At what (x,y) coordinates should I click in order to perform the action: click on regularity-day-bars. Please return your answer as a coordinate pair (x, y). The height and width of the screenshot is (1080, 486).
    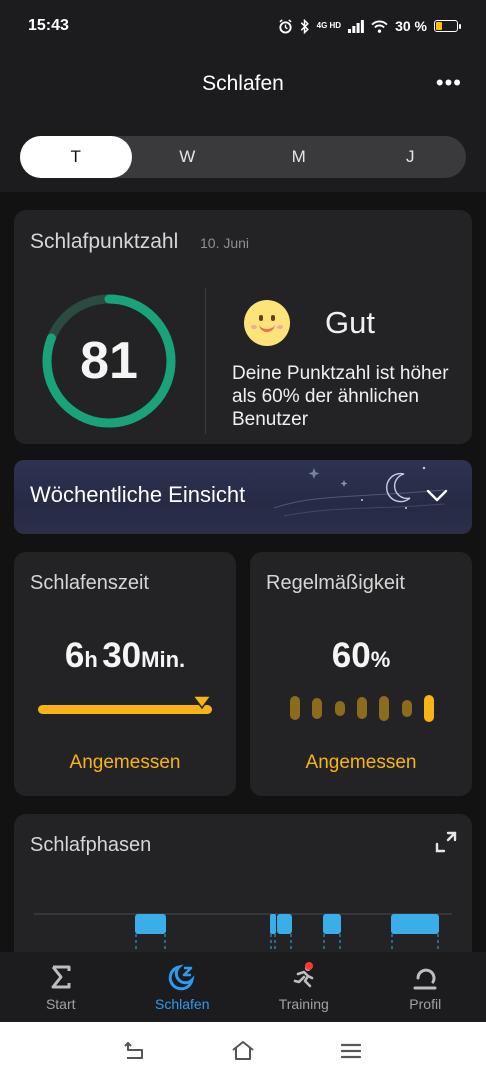
    Looking at the image, I should click on (362, 708).